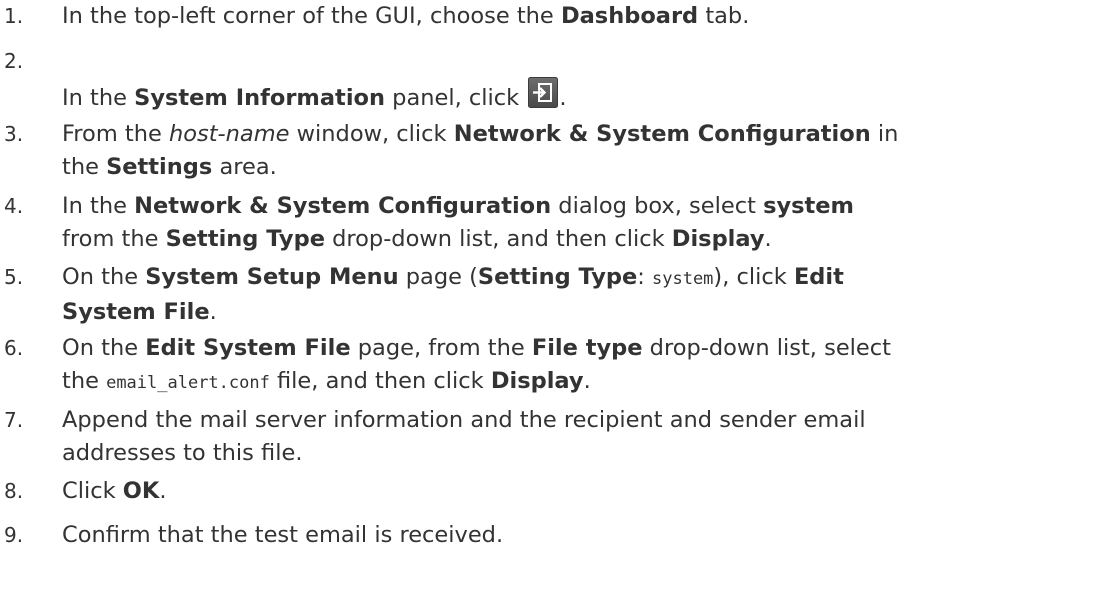 This screenshot has height=592, width=1115. I want to click on step-number: 5., so click(14, 277).